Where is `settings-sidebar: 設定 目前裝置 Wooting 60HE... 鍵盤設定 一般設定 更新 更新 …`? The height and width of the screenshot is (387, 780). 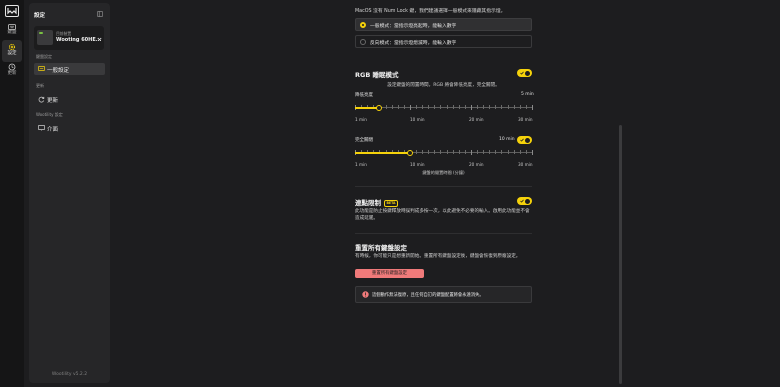 settings-sidebar: 設定 目前裝置 Wooting 60HE... 鍵盤設定 一般設定 更新 更新 … is located at coordinates (69, 193).